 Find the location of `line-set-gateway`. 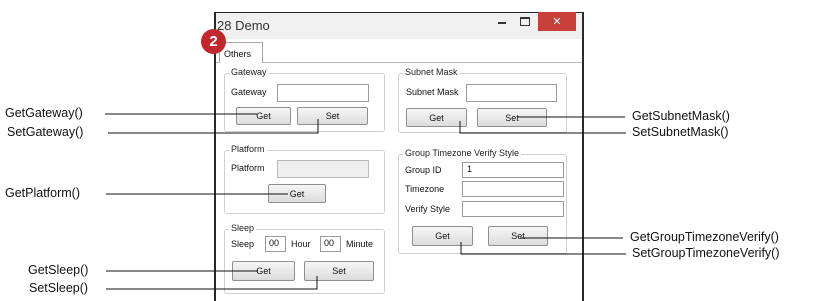

line-set-gateway is located at coordinates (213, 126).